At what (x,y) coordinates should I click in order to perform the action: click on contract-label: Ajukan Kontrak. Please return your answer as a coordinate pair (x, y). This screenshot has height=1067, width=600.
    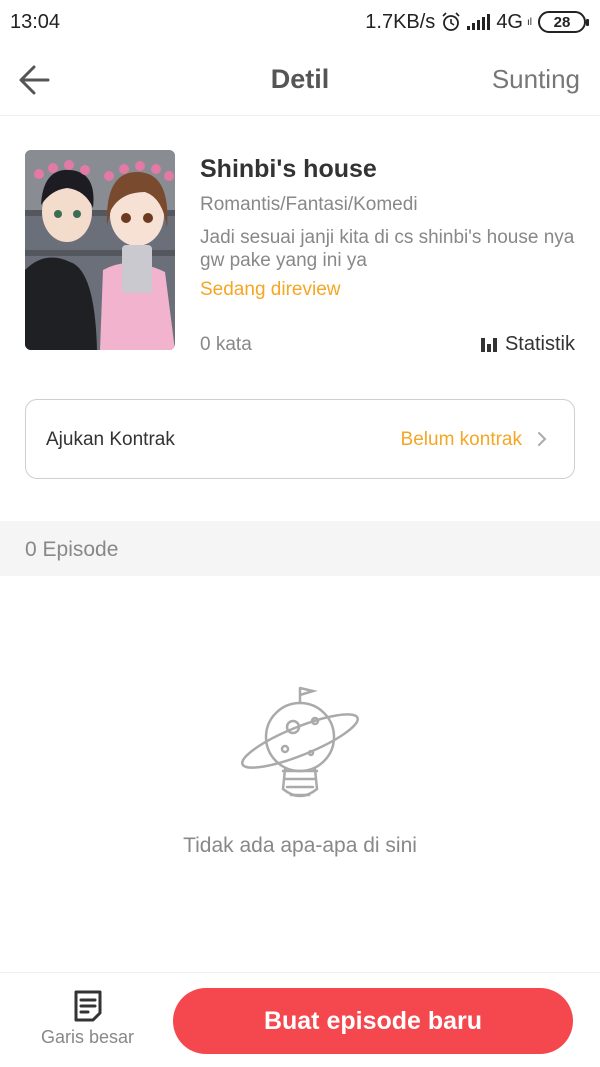
    Looking at the image, I should click on (110, 439).